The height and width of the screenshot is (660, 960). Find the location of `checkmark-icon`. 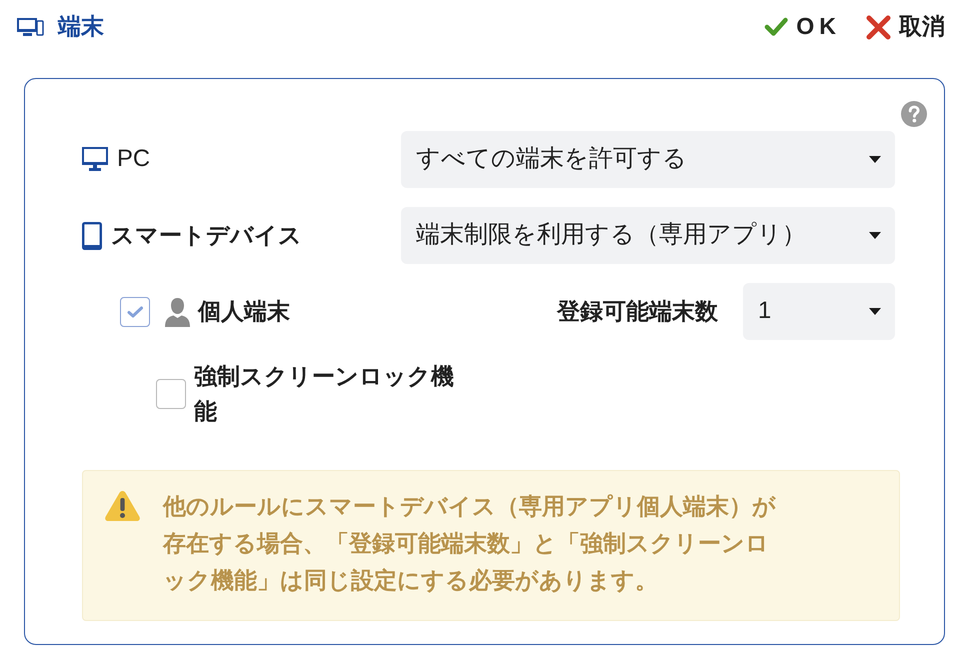

checkmark-icon is located at coordinates (135, 312).